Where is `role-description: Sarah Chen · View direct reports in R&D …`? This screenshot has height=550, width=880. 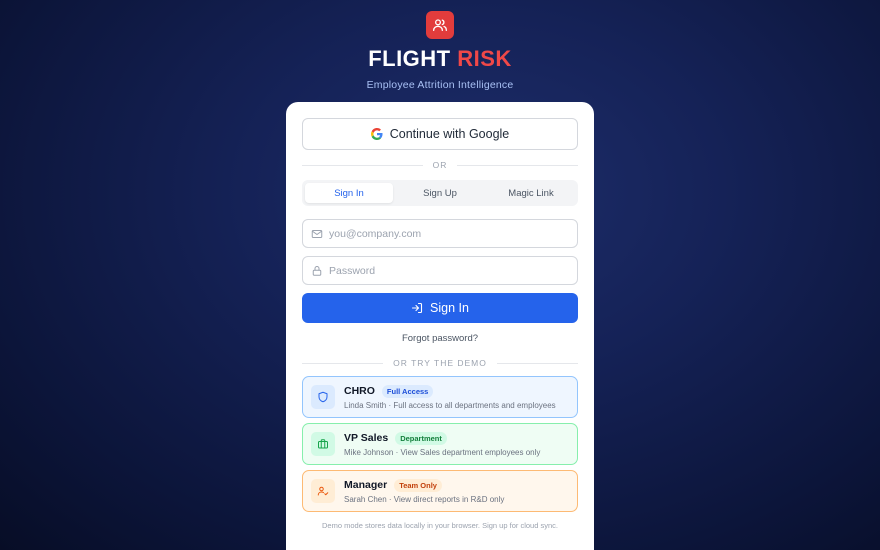 role-description: Sarah Chen · View direct reports in R&D … is located at coordinates (424, 499).